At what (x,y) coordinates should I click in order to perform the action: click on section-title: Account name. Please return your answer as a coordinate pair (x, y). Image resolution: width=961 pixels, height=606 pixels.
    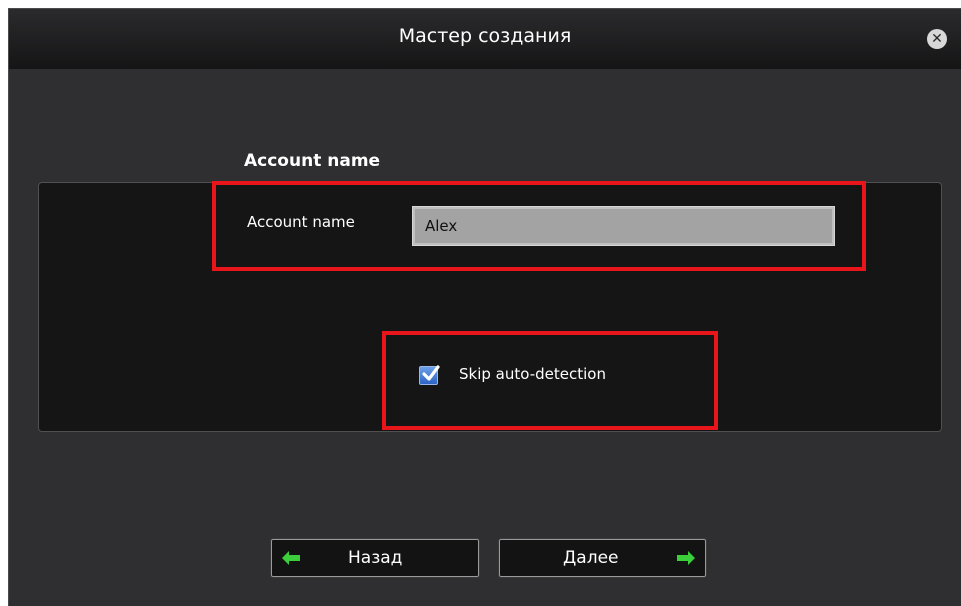
    Looking at the image, I should click on (312, 161).